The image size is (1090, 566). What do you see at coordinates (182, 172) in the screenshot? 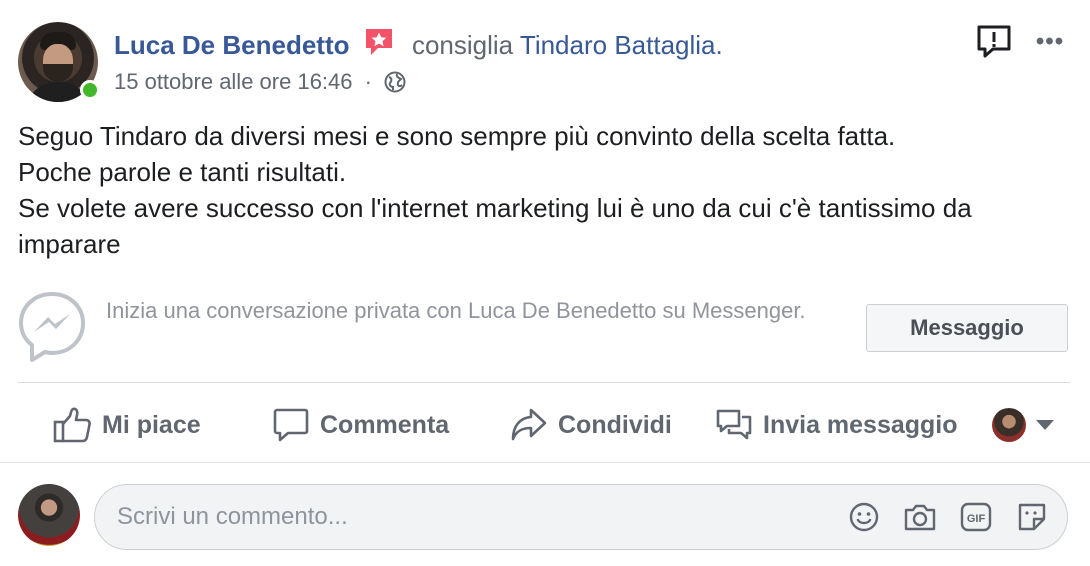
I see `post-line: Poche parole e tanti risultati.` at bounding box center [182, 172].